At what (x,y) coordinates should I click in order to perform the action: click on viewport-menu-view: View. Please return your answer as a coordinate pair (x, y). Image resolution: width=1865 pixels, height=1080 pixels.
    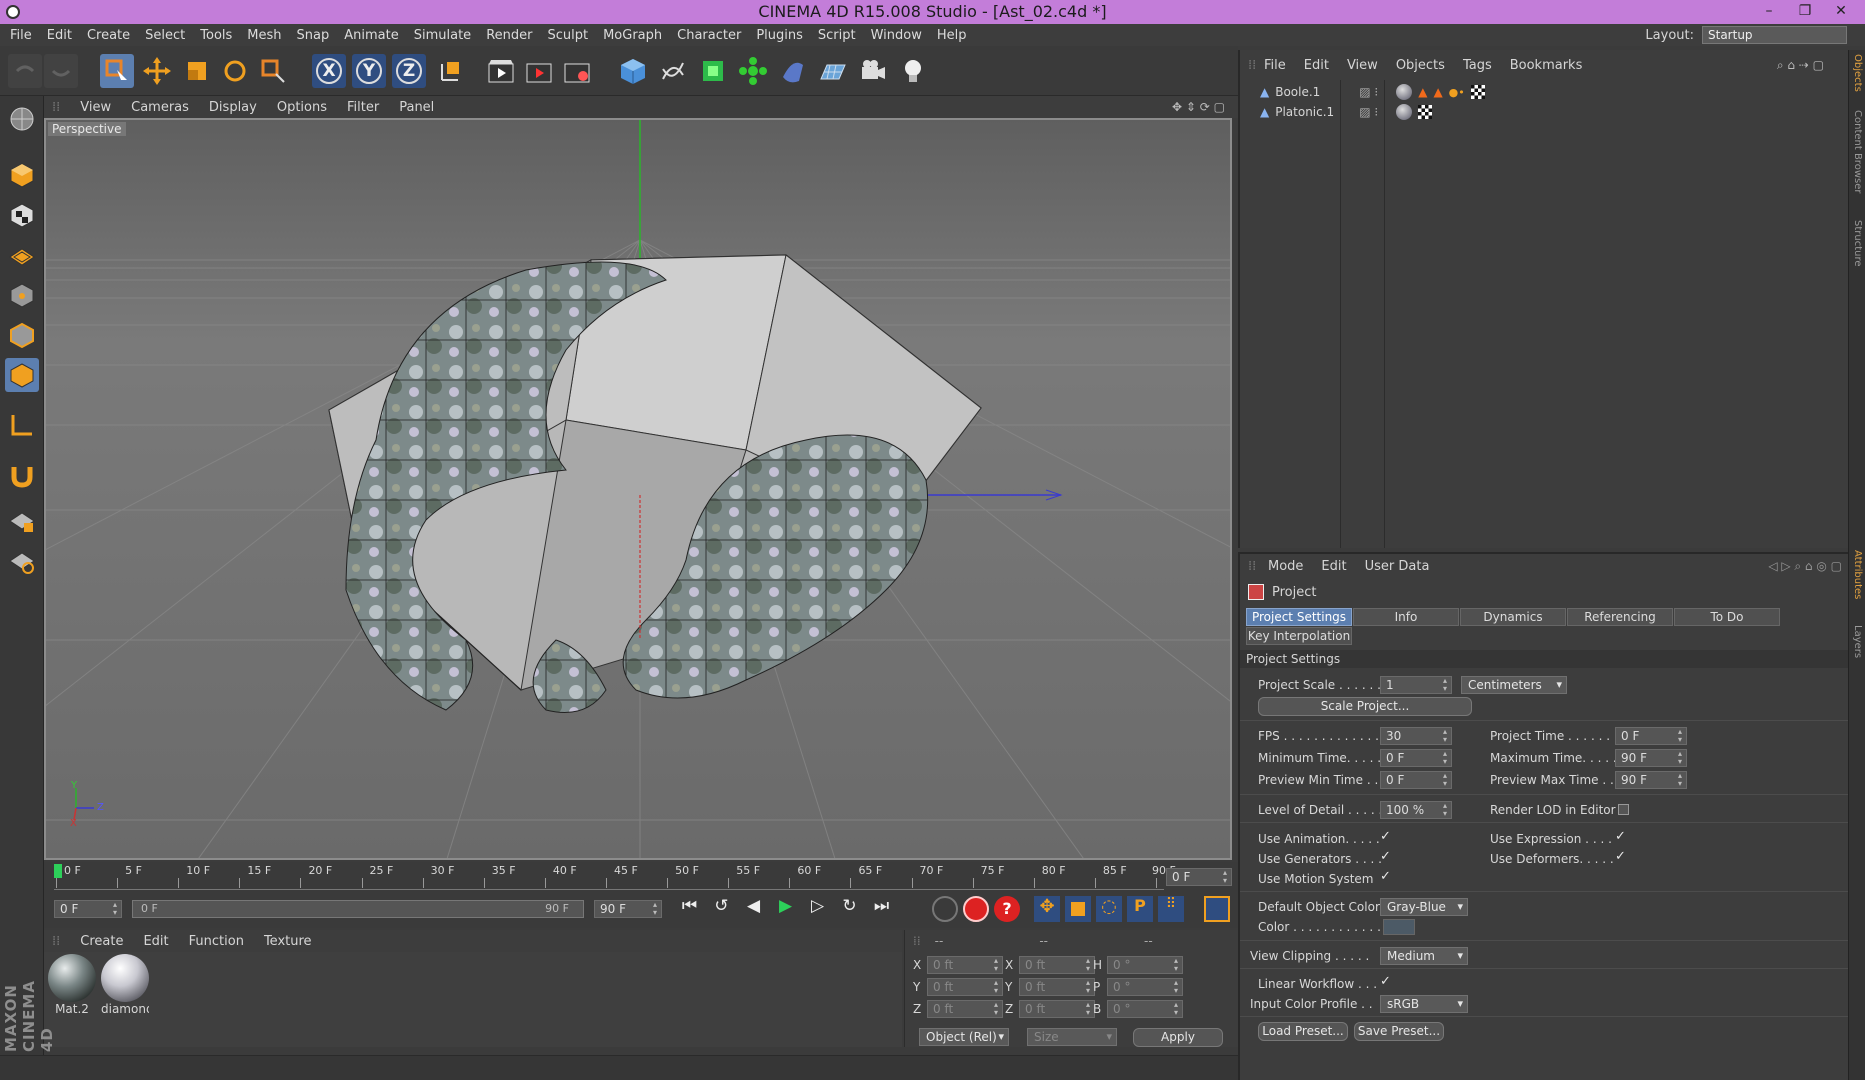
    Looking at the image, I should click on (95, 107).